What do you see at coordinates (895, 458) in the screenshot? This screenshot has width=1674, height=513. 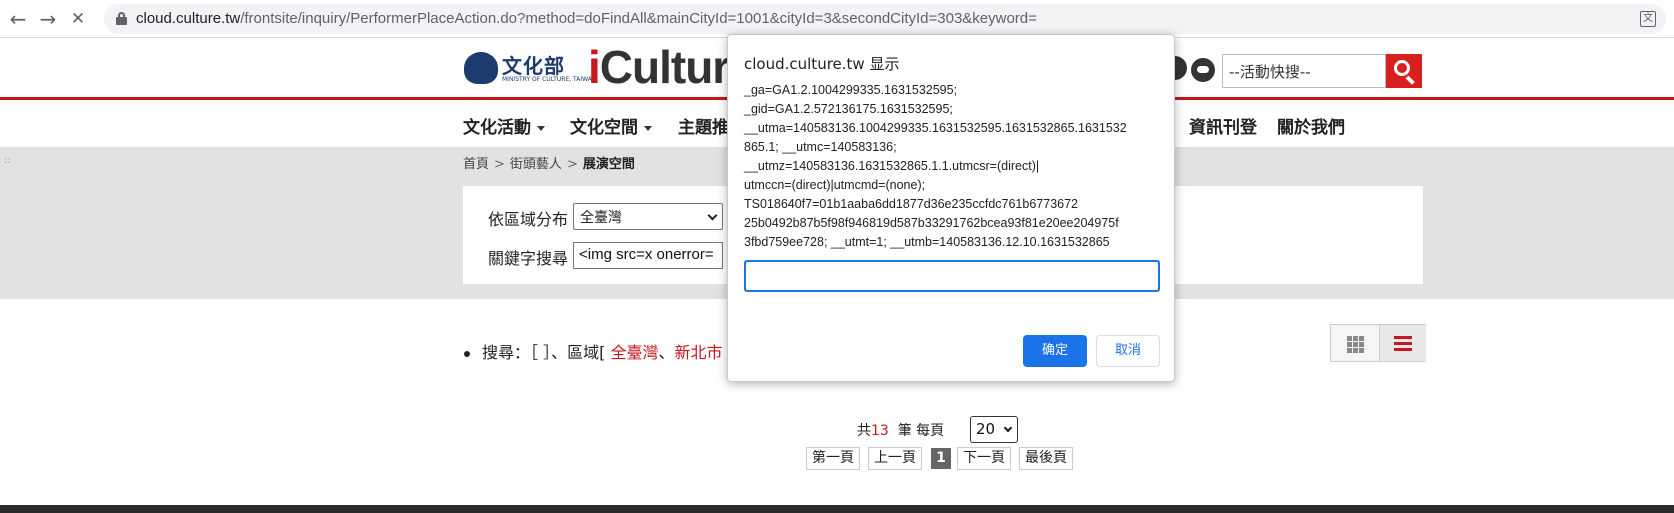 I see `prev-page-button: 上一頁` at bounding box center [895, 458].